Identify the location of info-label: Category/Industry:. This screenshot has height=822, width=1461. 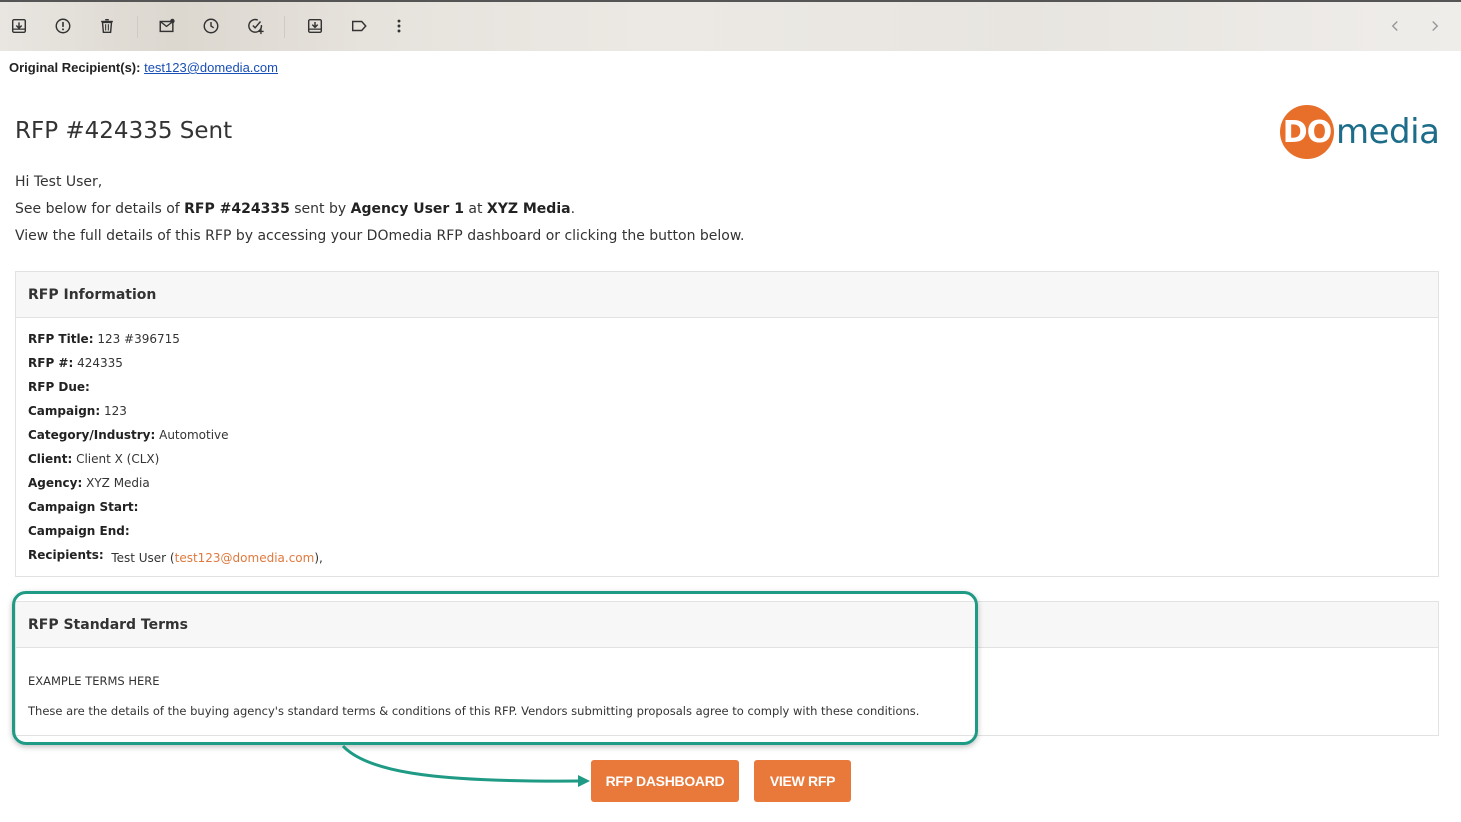
(92, 435).